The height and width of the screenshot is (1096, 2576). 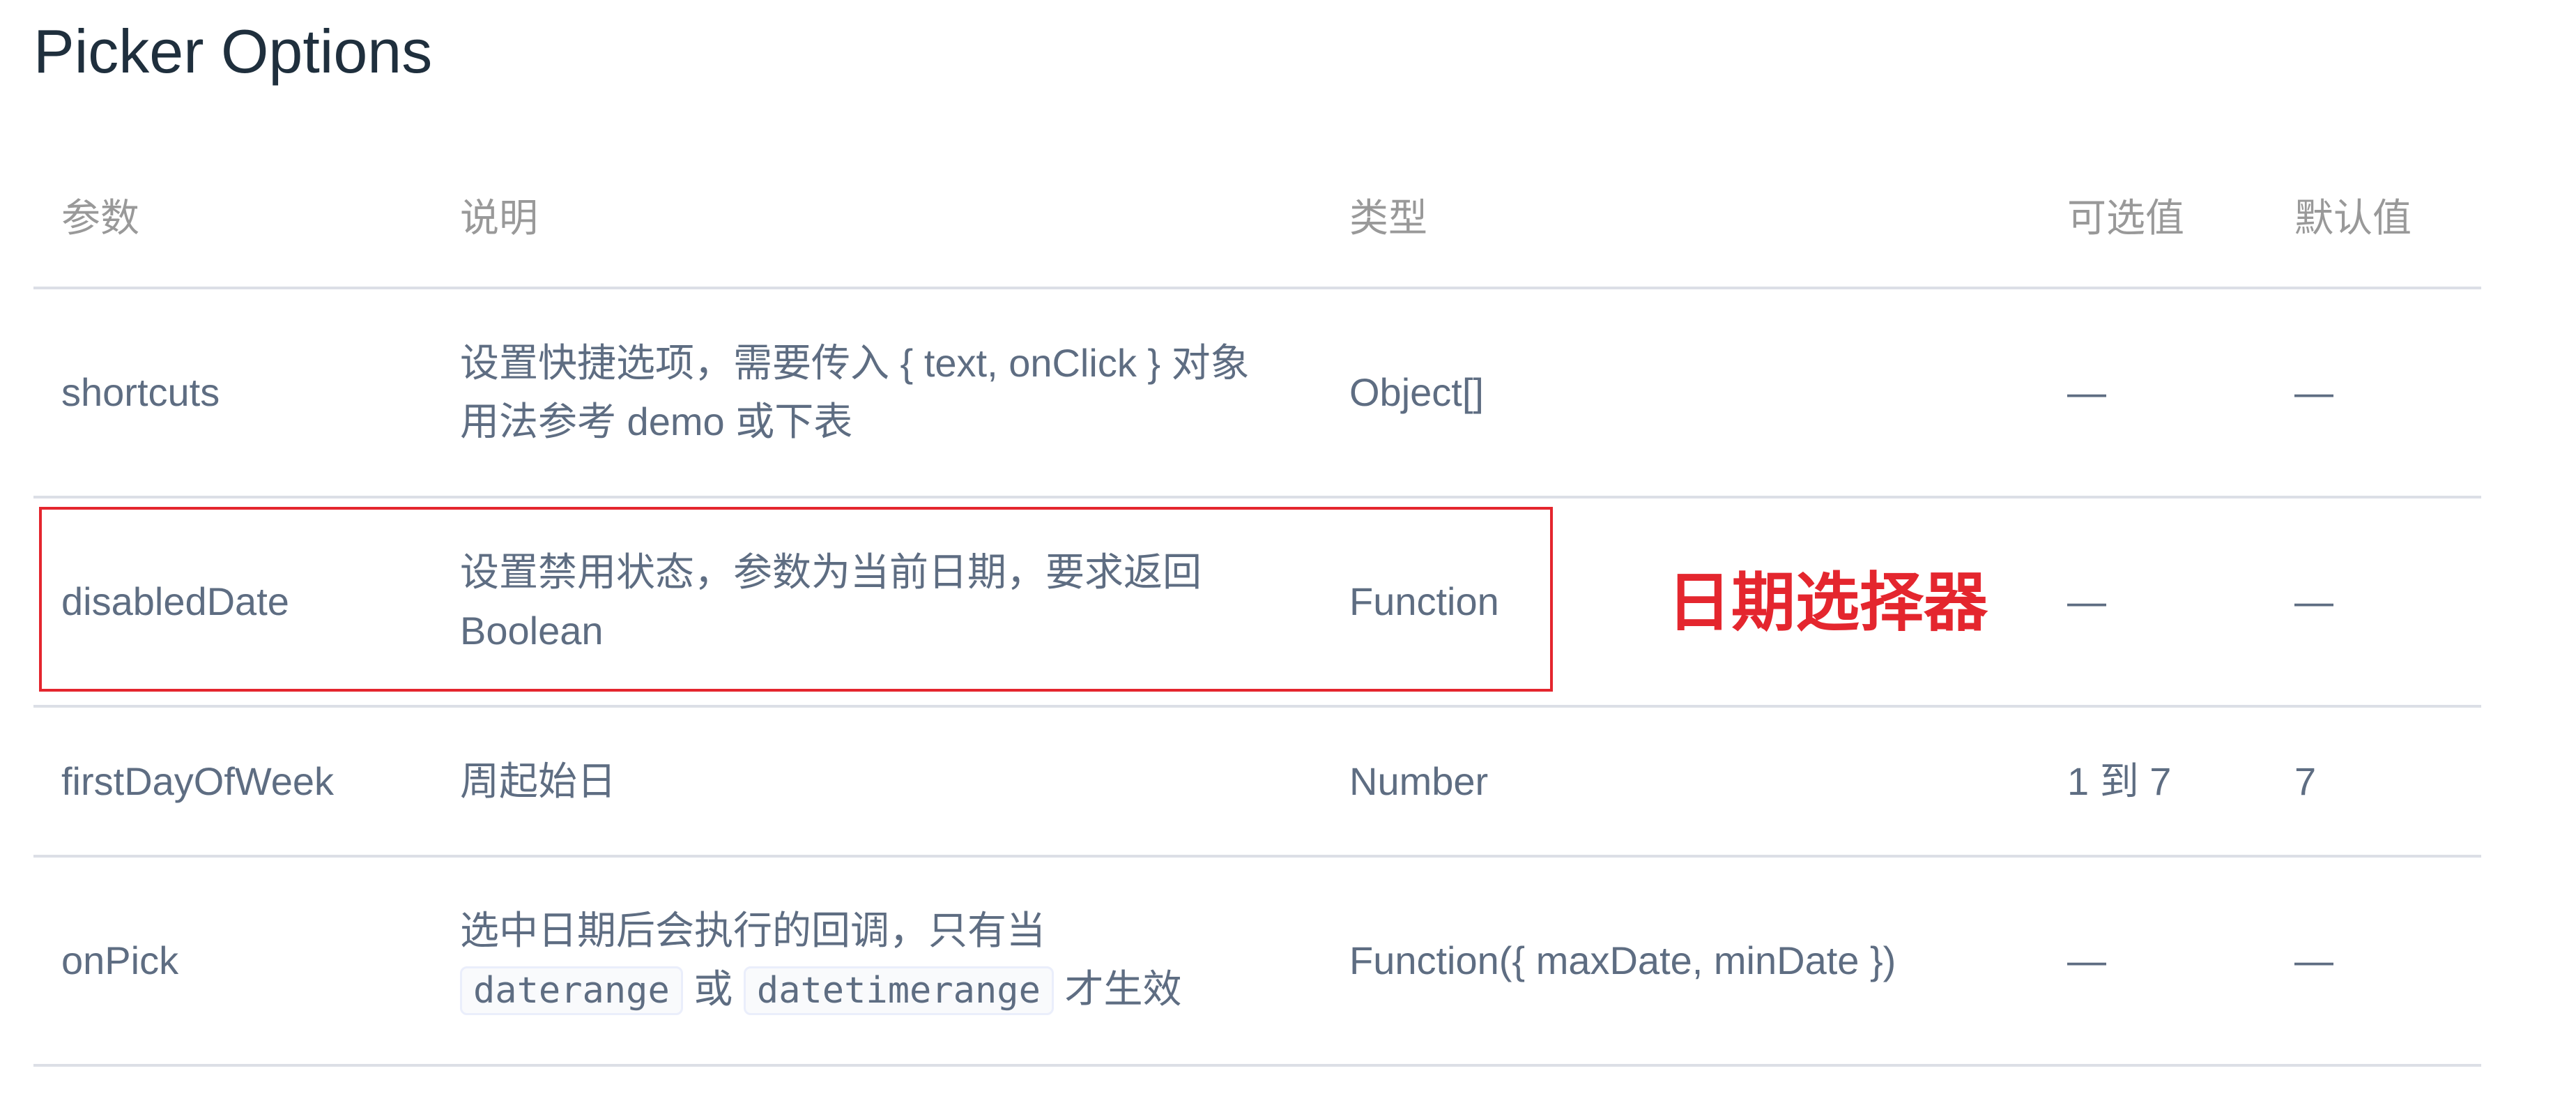 I want to click on table-row-firstdayofweek: firstDayOfWeek 周起始日 Number 1 到 7 7, so click(x=1257, y=783).